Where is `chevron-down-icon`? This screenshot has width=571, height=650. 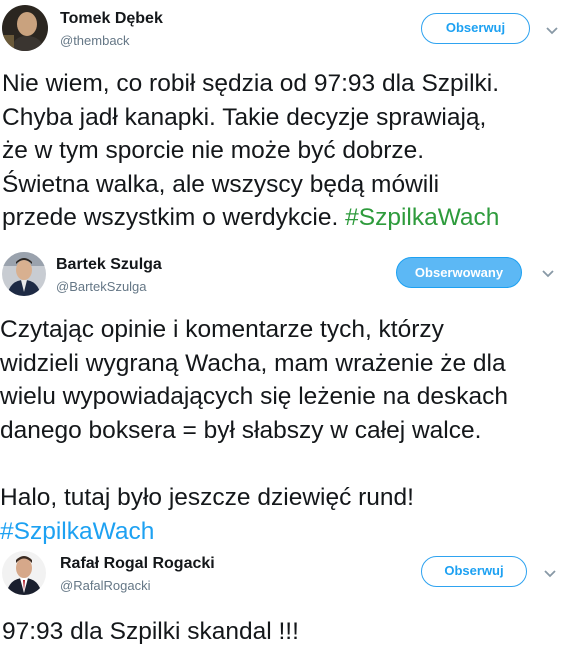 chevron-down-icon is located at coordinates (550, 574).